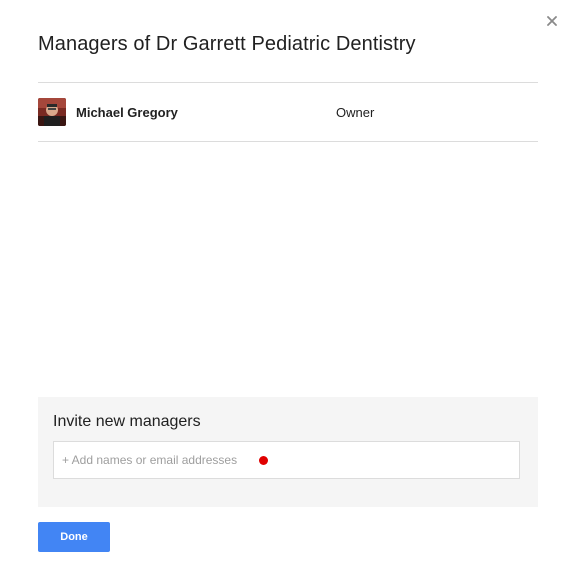 Image resolution: width=577 pixels, height=585 pixels. I want to click on manager-row: Michael Gregory Owner, so click(288, 112).